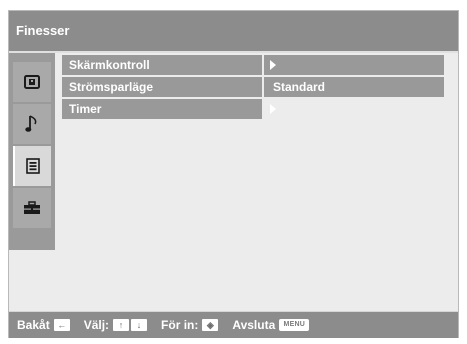  I want to click on category-sidebar, so click(32, 151).